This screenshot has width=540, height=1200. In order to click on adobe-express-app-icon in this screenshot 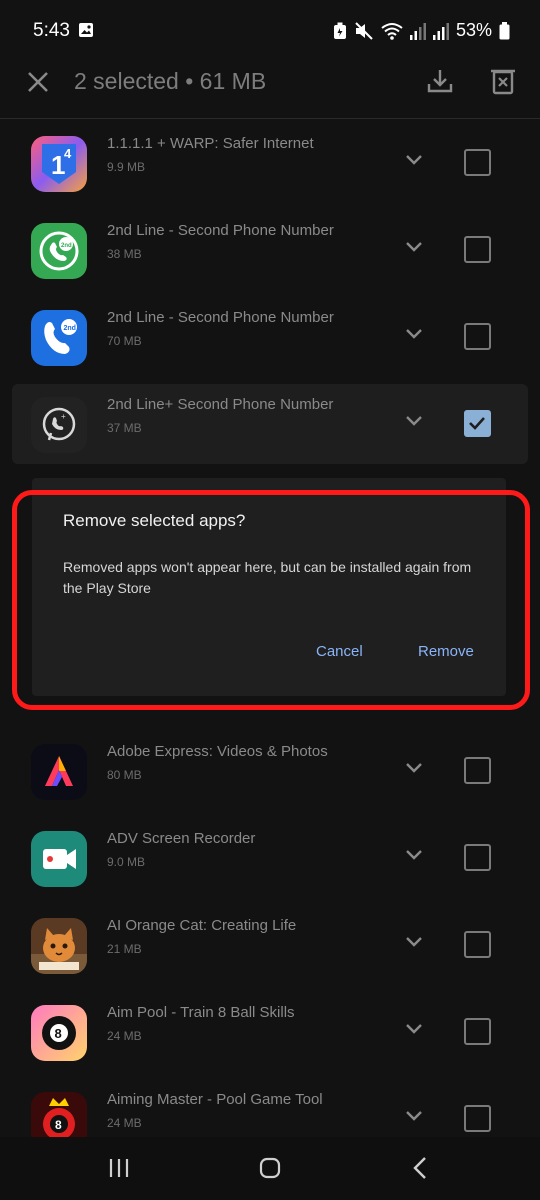, I will do `click(59, 772)`.